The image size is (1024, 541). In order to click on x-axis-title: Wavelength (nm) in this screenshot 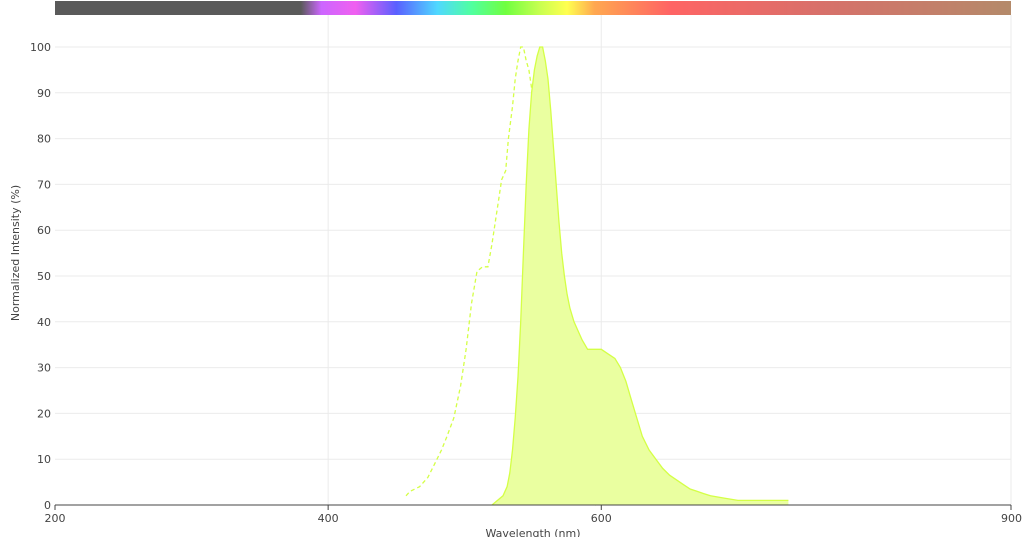, I will do `click(532, 532)`.